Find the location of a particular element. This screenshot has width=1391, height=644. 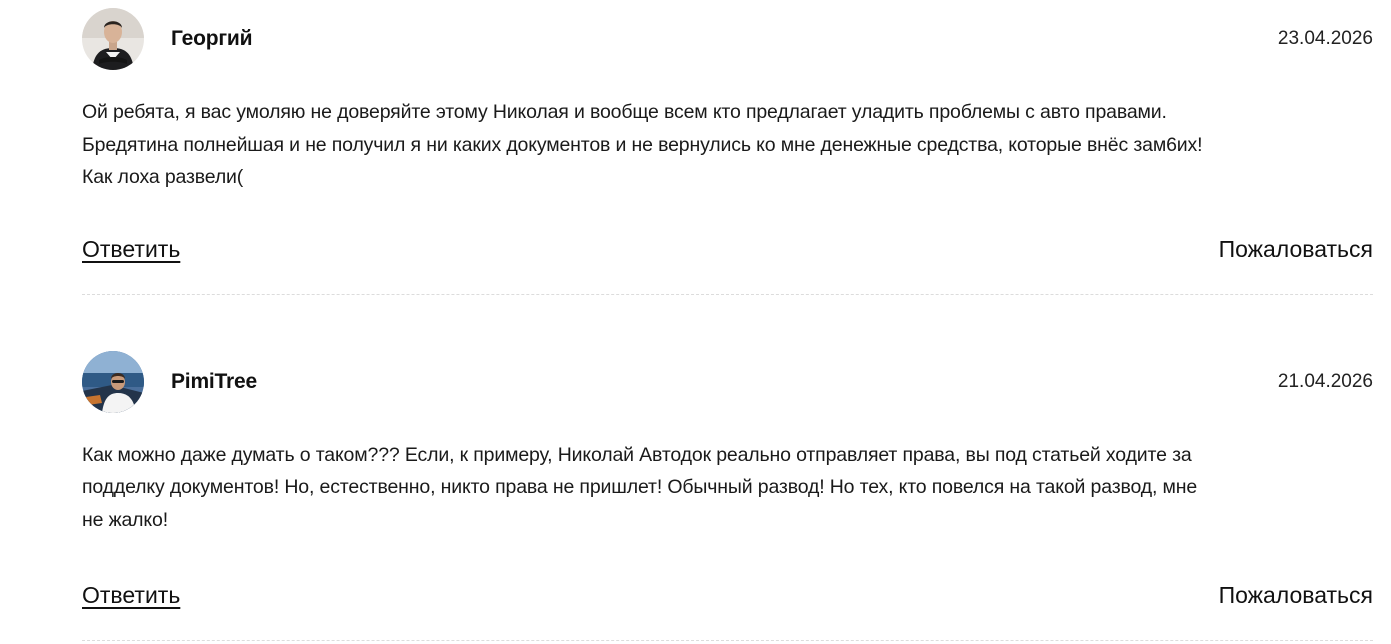

comment-header: Георгий 23.04.2026 is located at coordinates (727, 40).